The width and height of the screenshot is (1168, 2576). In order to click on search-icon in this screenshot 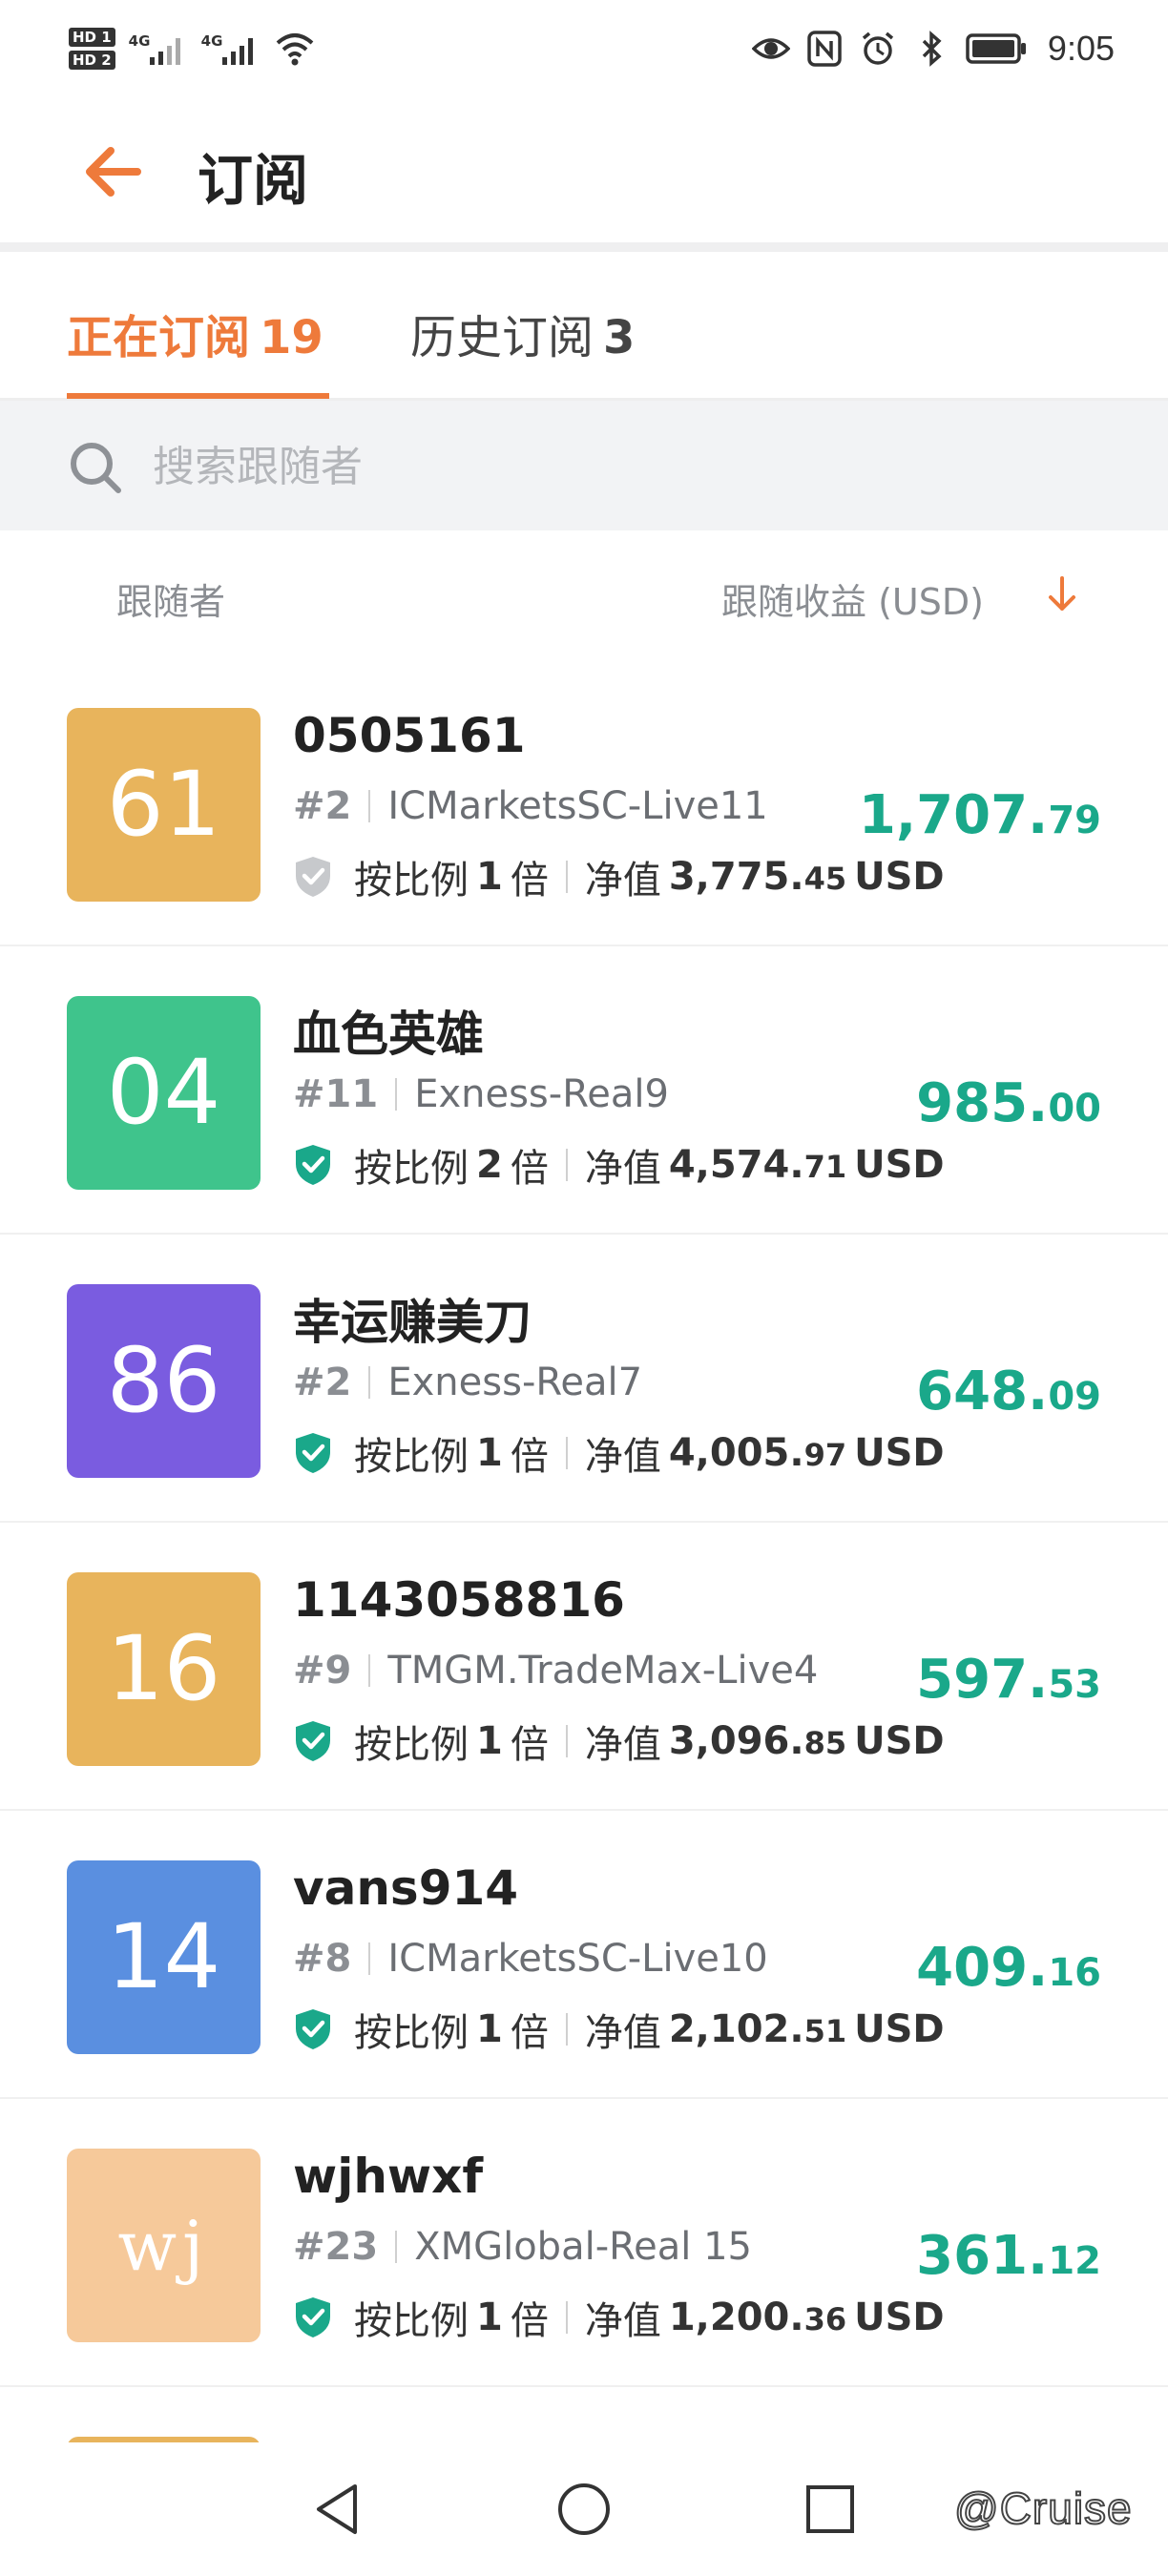, I will do `click(96, 468)`.